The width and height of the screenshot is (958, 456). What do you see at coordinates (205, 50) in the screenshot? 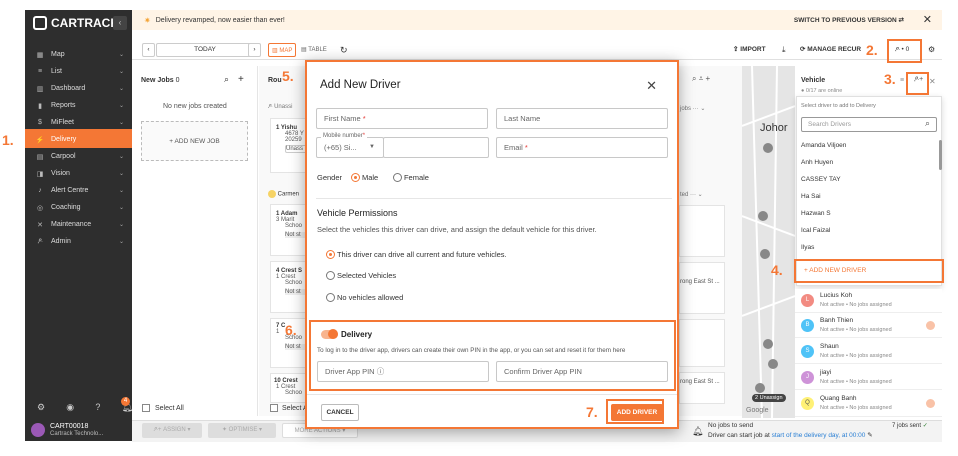
I see `date-picker: TODAY` at bounding box center [205, 50].